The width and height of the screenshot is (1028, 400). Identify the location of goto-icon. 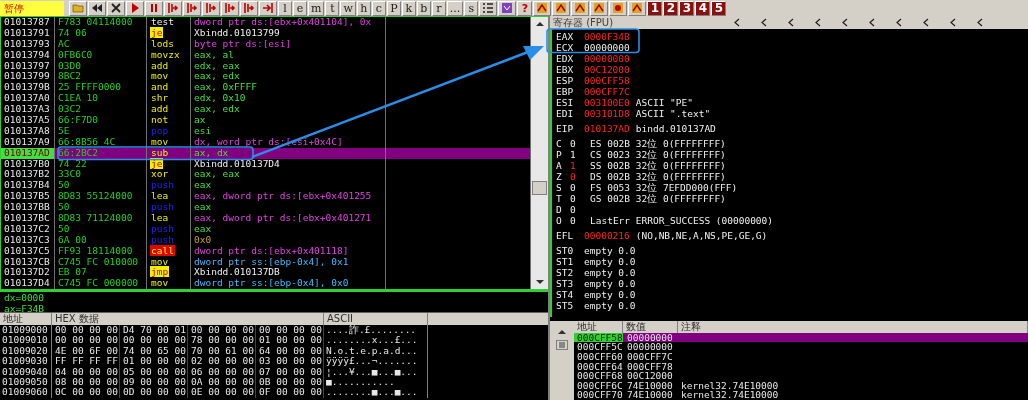
(268, 8).